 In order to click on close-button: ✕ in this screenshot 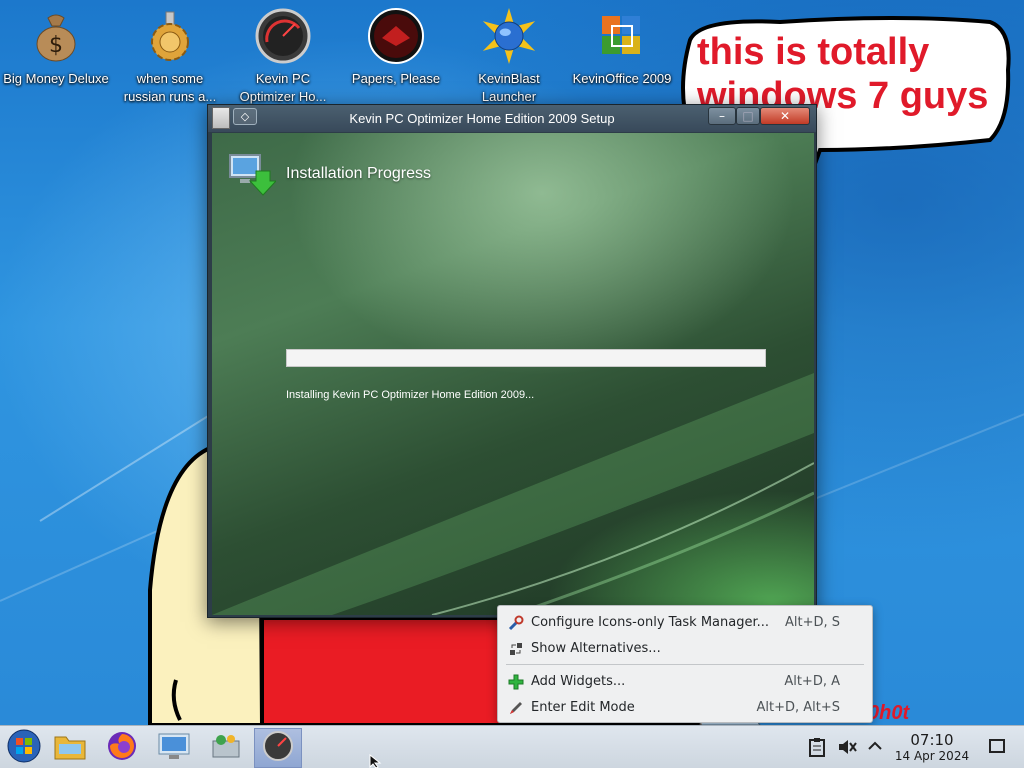, I will do `click(785, 116)`.